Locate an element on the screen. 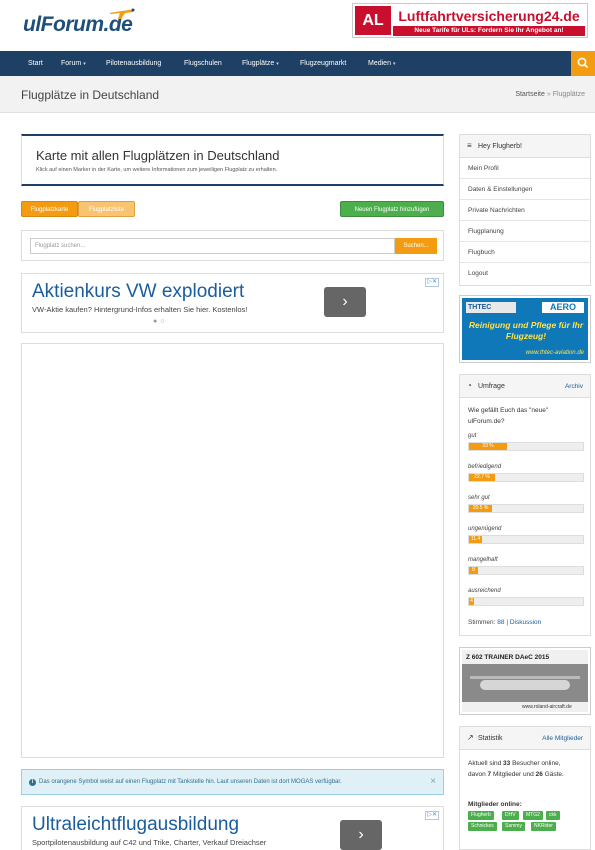 The height and width of the screenshot is (850, 595). poll-footer: Stimmen: 88 | Diskussion is located at coordinates (504, 622).